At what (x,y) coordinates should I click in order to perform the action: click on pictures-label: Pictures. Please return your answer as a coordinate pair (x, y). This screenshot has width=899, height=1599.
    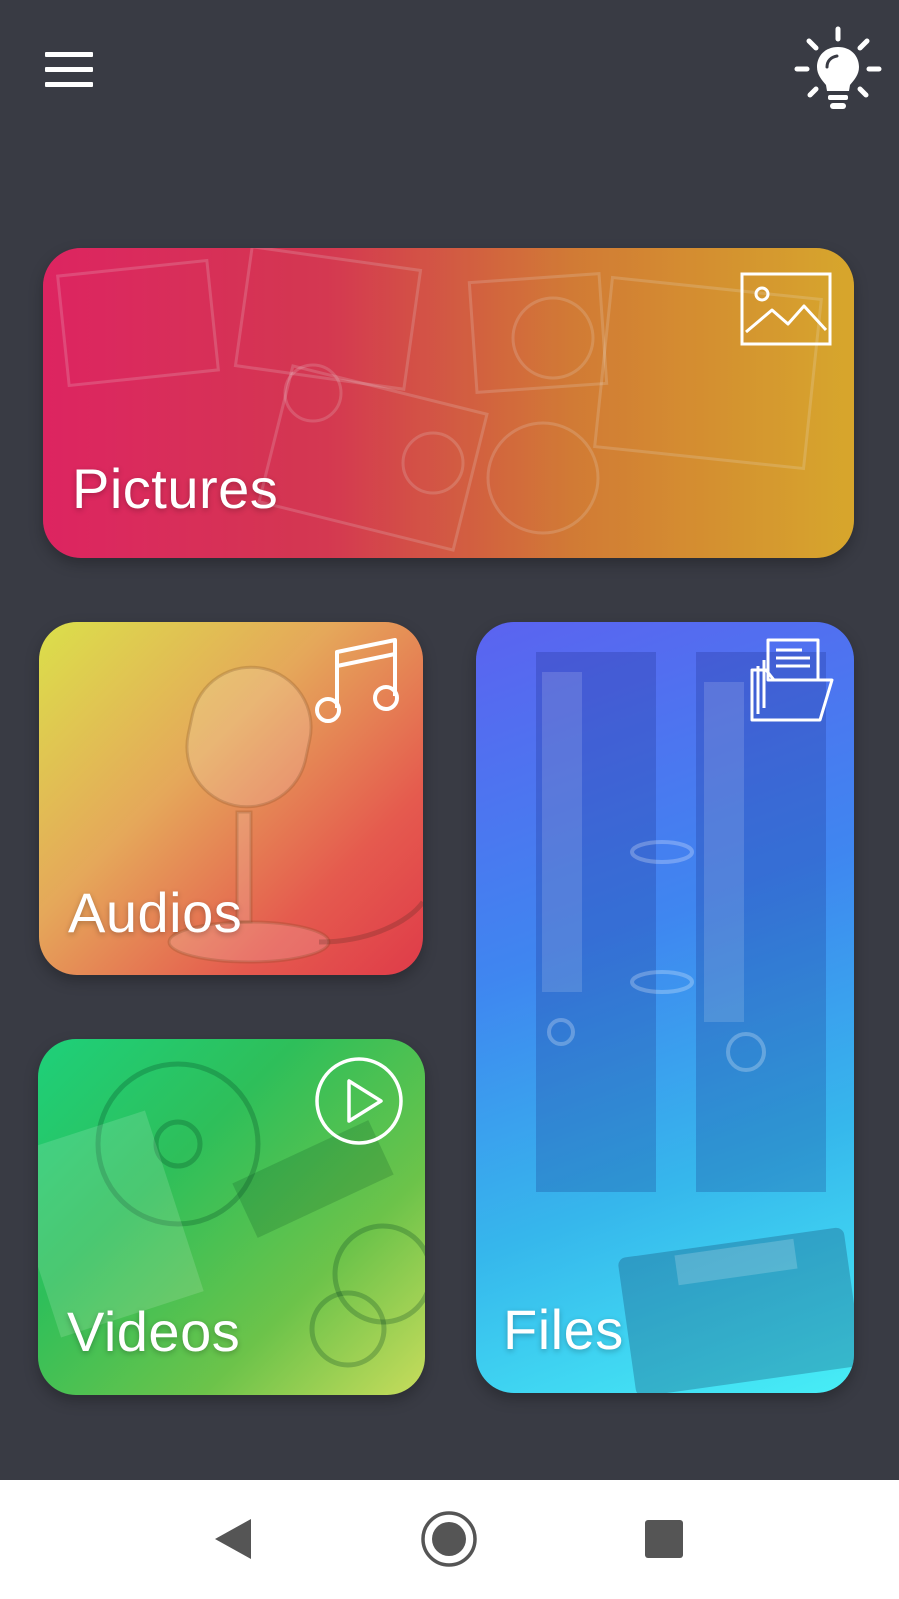
    Looking at the image, I should click on (175, 488).